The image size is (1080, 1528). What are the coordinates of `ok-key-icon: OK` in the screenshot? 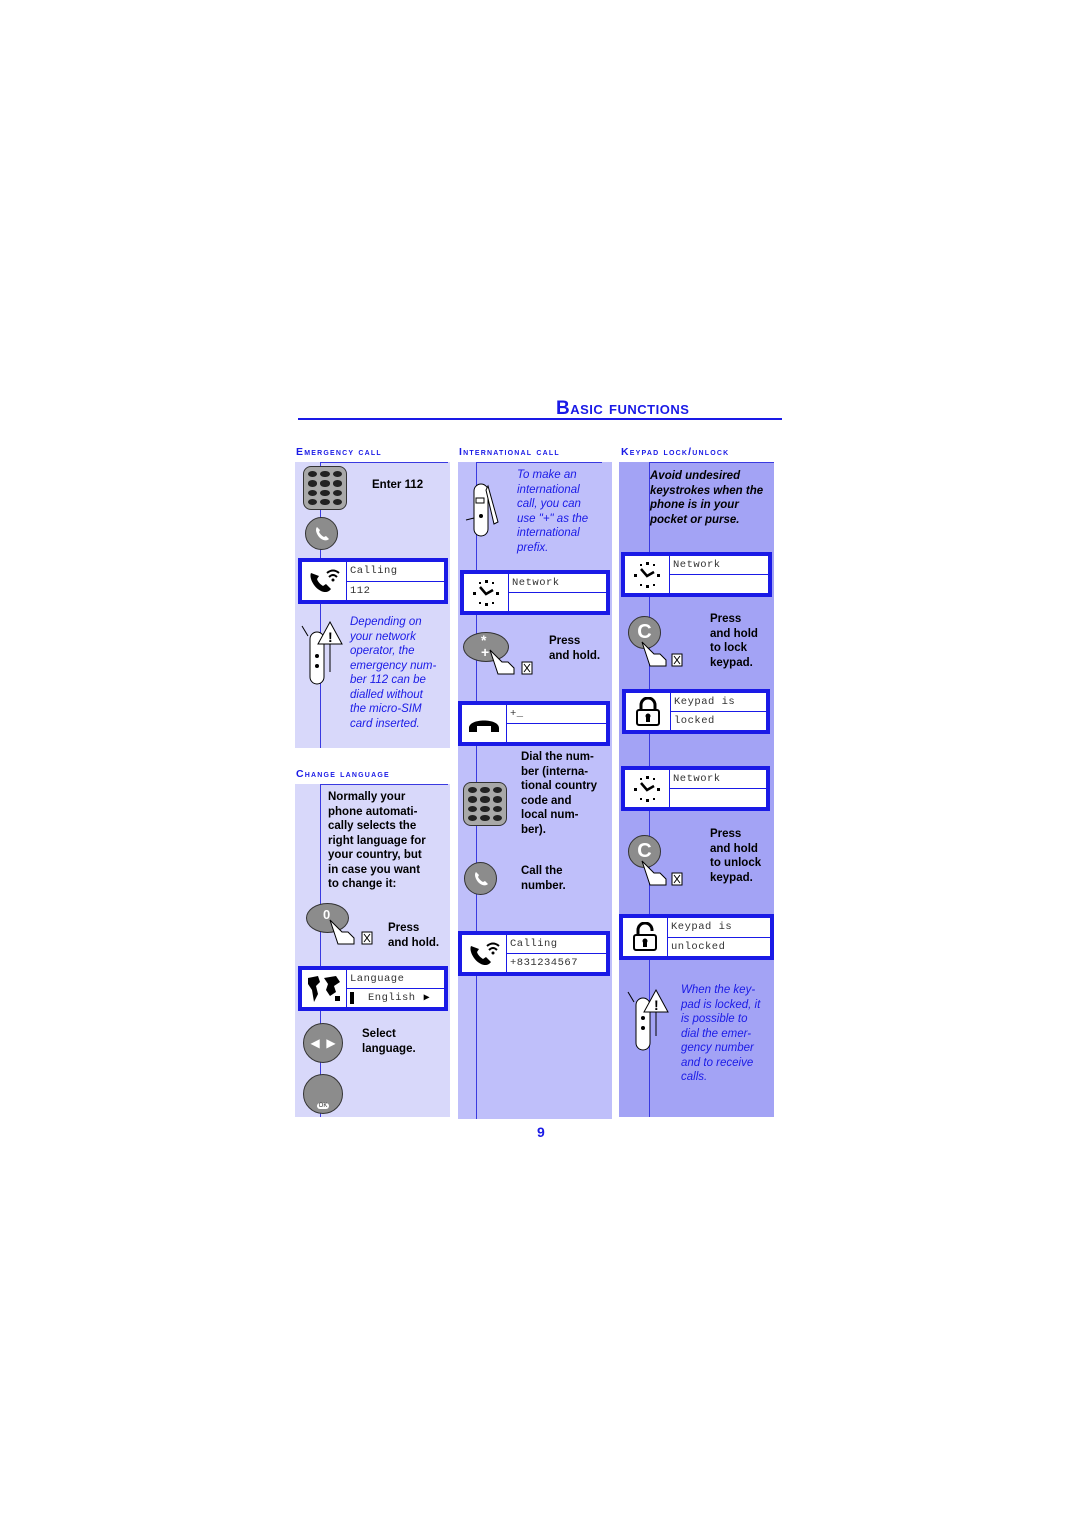 It's located at (323, 1094).